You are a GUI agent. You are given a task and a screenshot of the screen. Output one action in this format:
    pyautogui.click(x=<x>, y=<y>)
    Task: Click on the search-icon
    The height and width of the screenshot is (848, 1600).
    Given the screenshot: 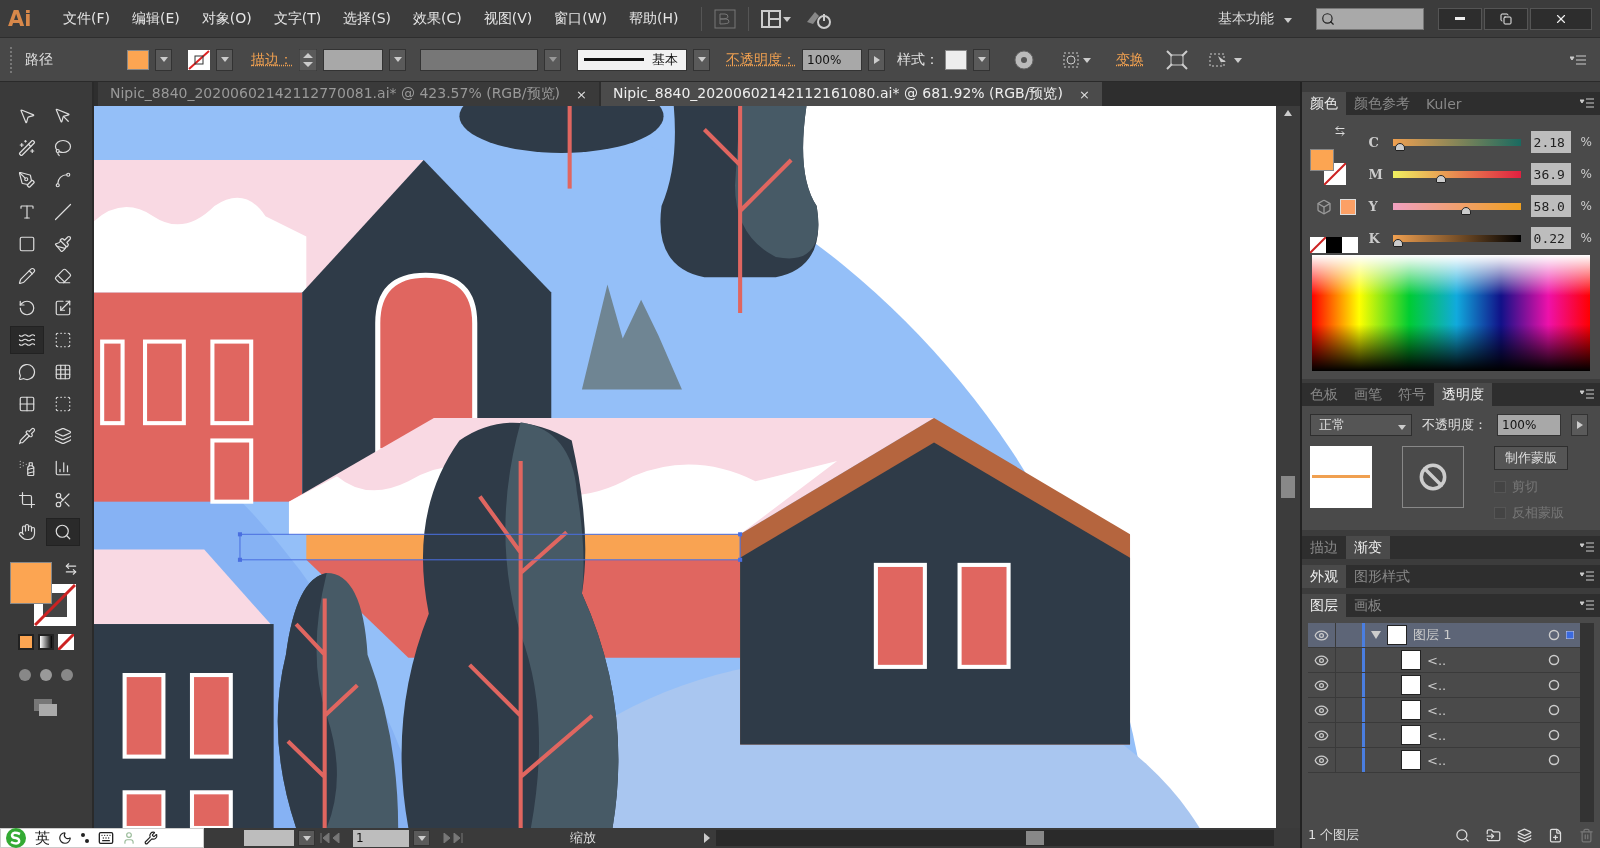 What is the action you would take?
    pyautogui.click(x=1462, y=835)
    